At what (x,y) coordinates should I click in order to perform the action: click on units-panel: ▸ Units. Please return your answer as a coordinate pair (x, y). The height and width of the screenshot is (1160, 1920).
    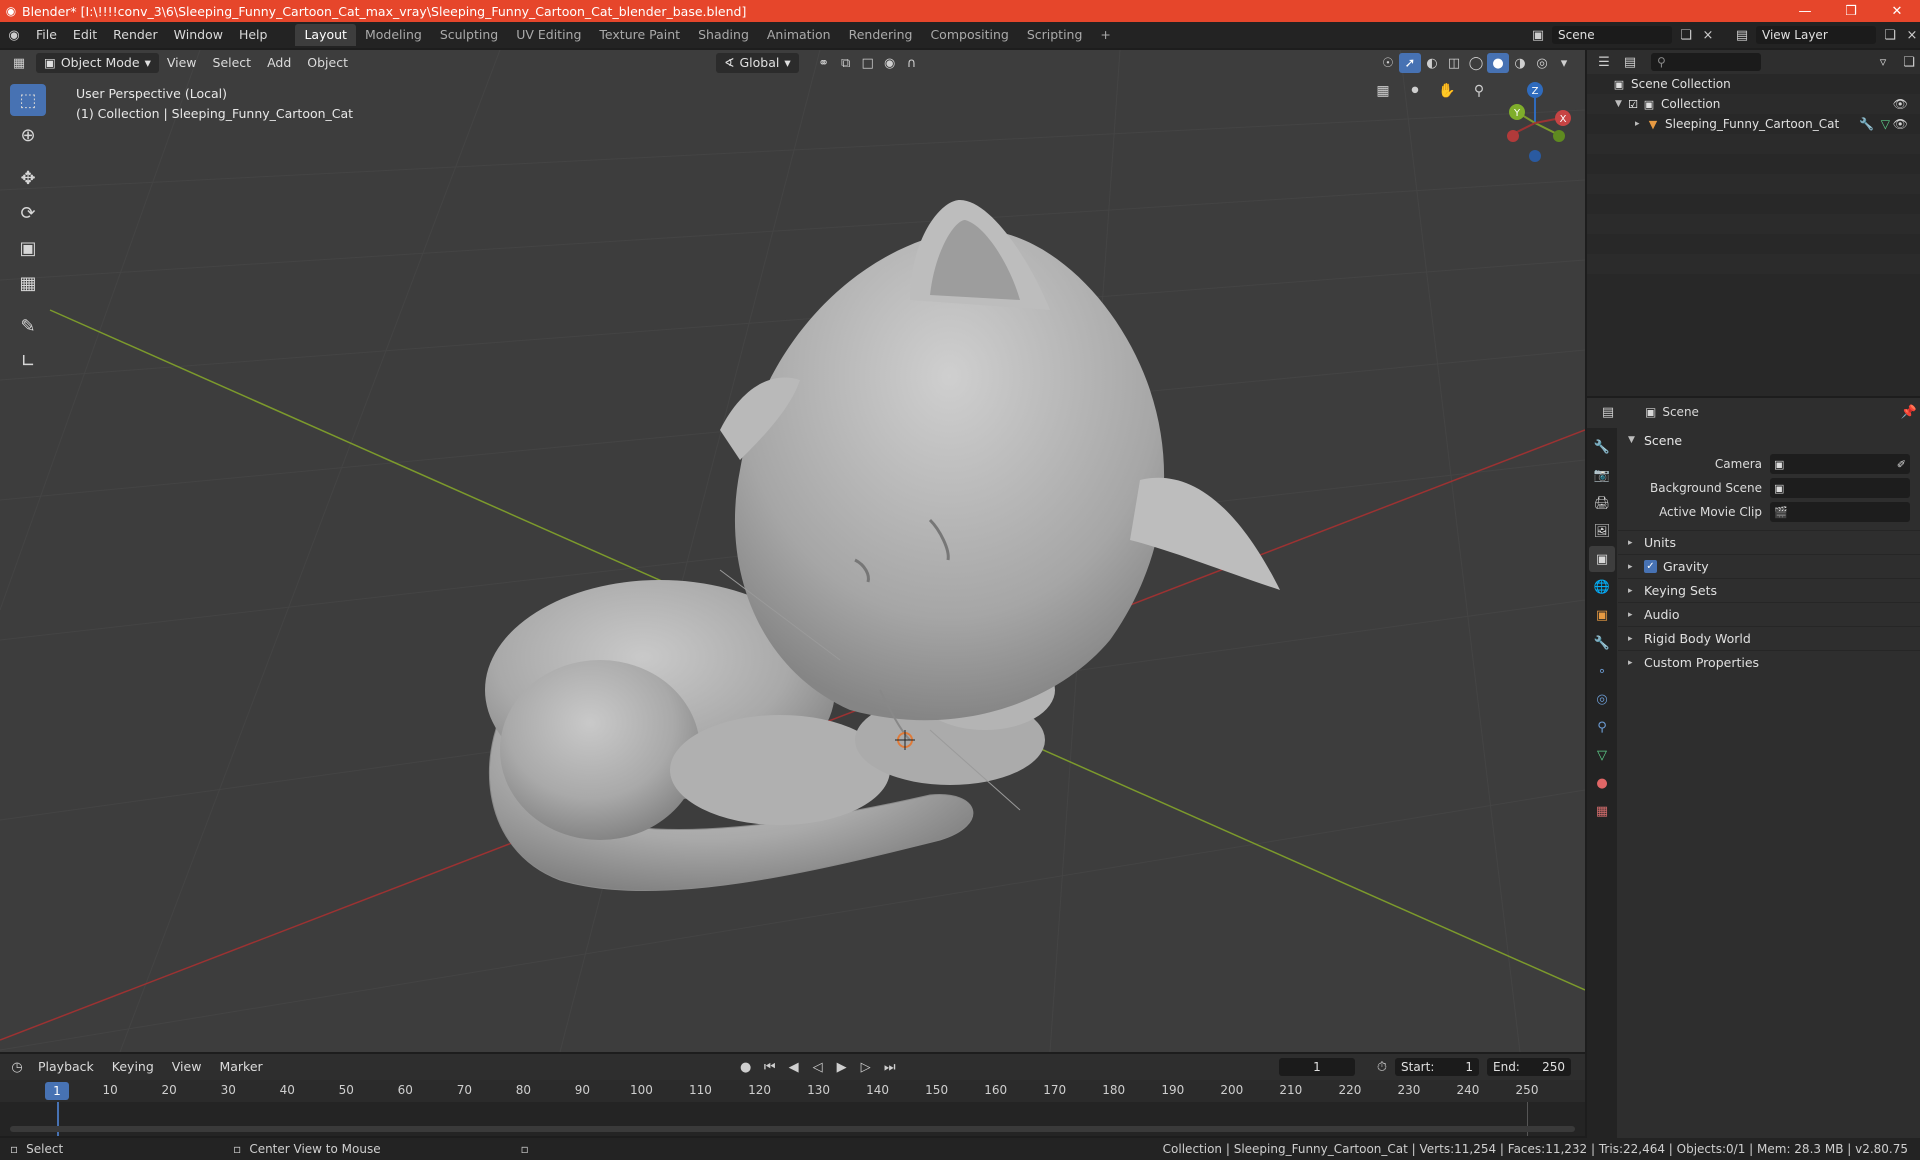
    Looking at the image, I should click on (1769, 542).